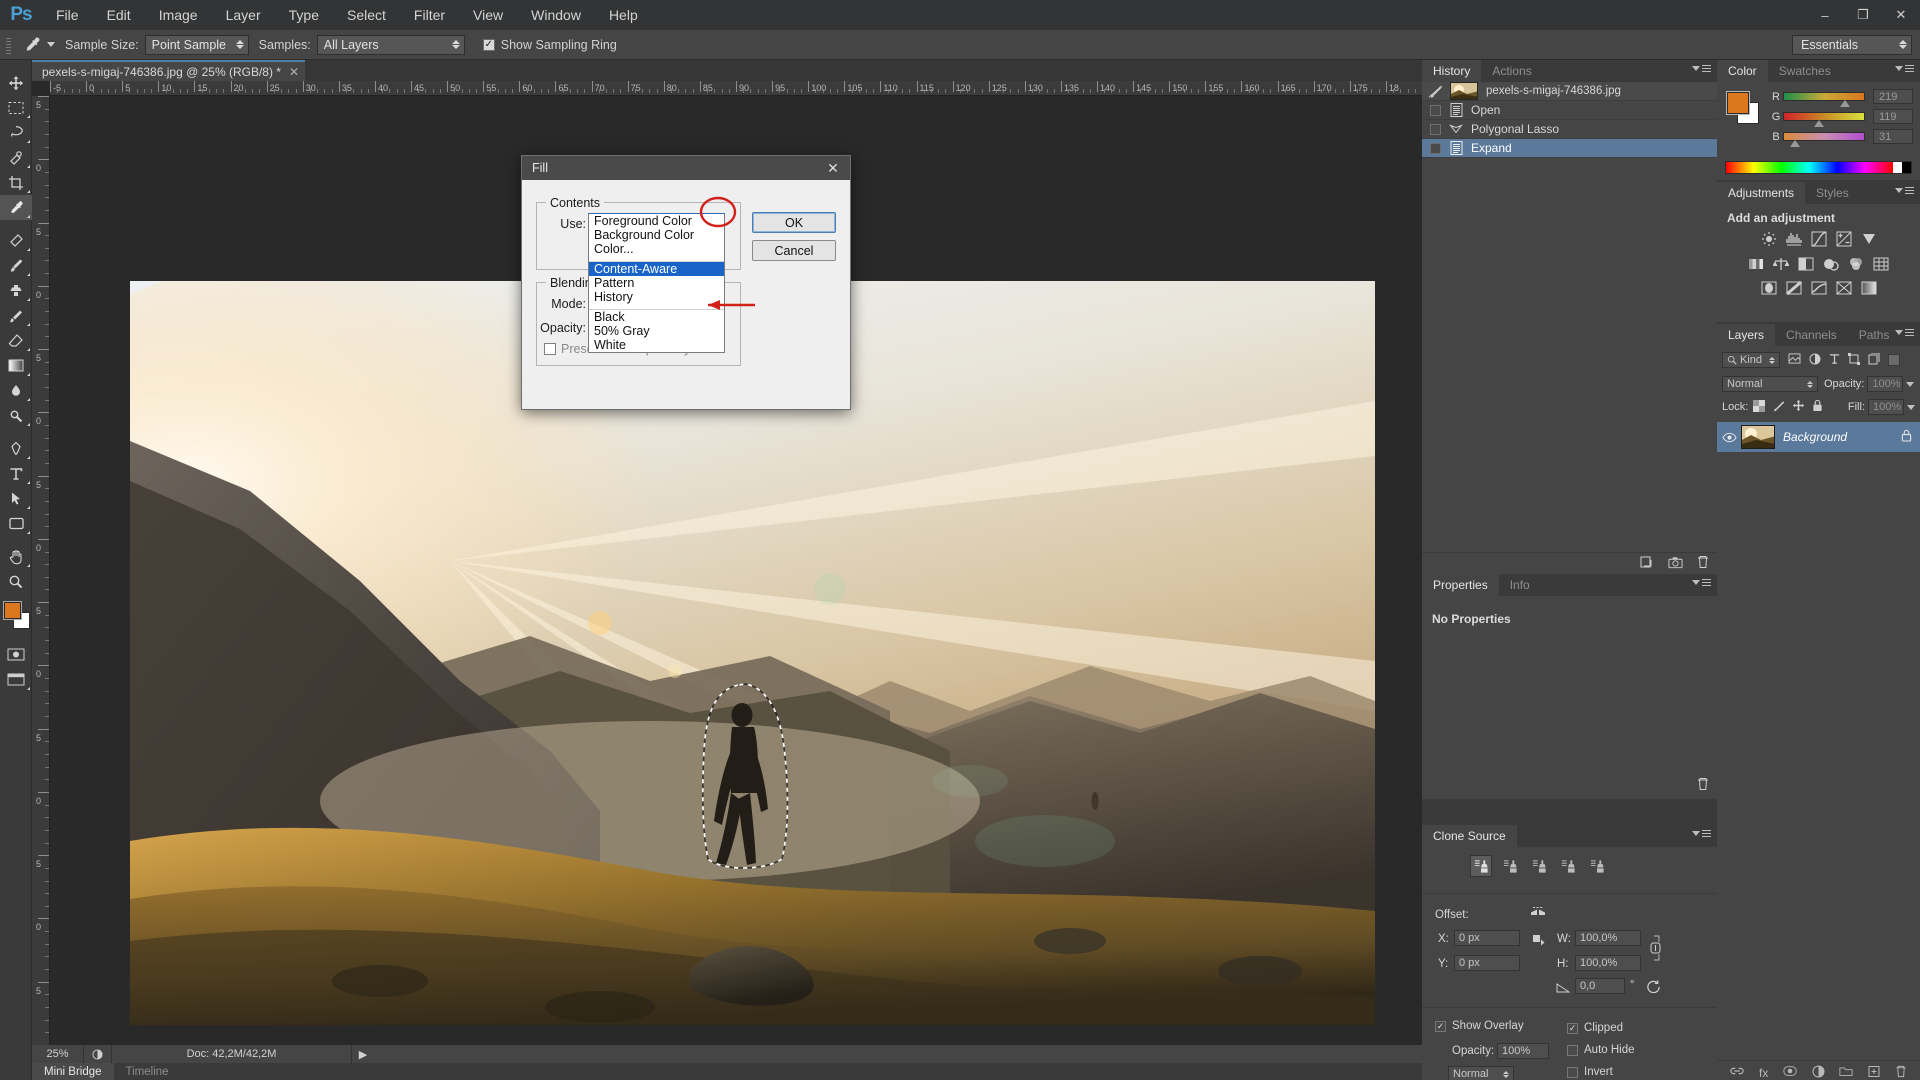 This screenshot has height=1080, width=1920. I want to click on samples-select: All Layers, so click(390, 44).